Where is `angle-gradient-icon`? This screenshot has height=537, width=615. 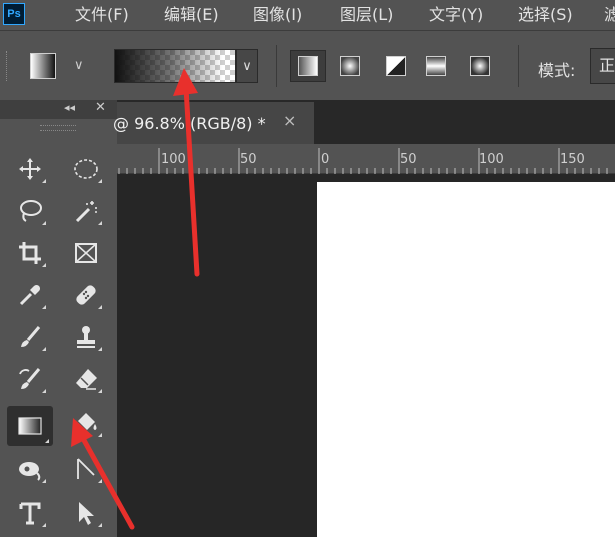 angle-gradient-icon is located at coordinates (396, 66).